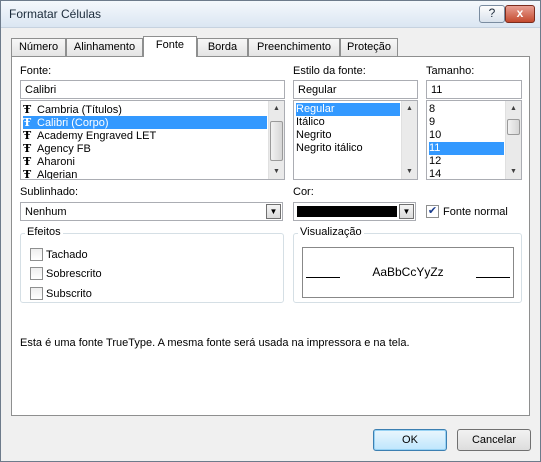 The height and width of the screenshot is (462, 541). I want to click on effects-title: Efeitos, so click(44, 232).